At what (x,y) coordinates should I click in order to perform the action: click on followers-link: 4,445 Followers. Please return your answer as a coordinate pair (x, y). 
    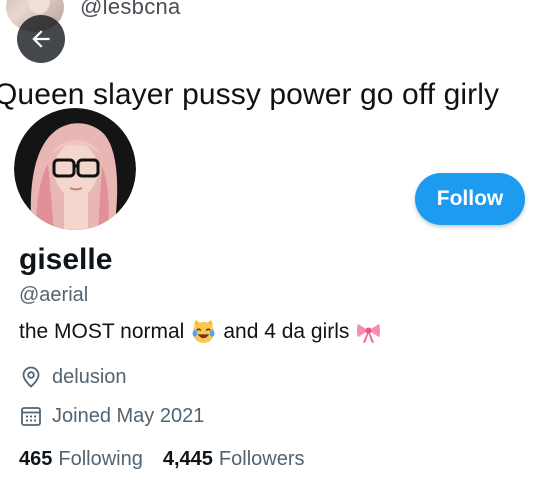
    Looking at the image, I should click on (234, 459).